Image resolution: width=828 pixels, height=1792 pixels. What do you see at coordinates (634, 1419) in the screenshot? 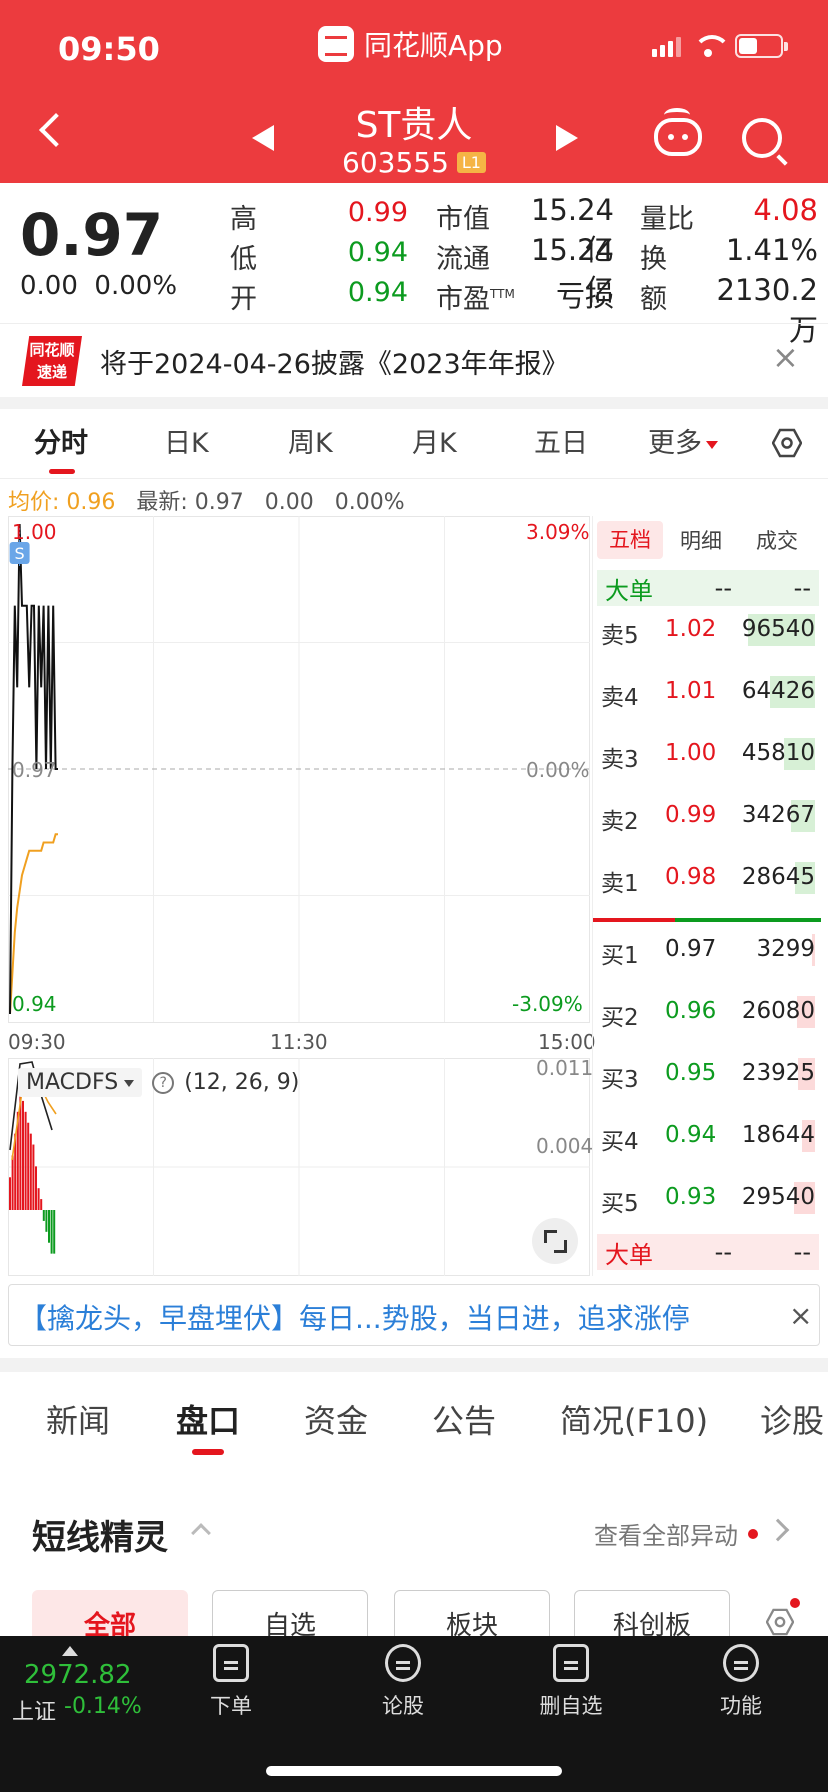
I see `tab-f10-profile: 简况(F10)` at bounding box center [634, 1419].